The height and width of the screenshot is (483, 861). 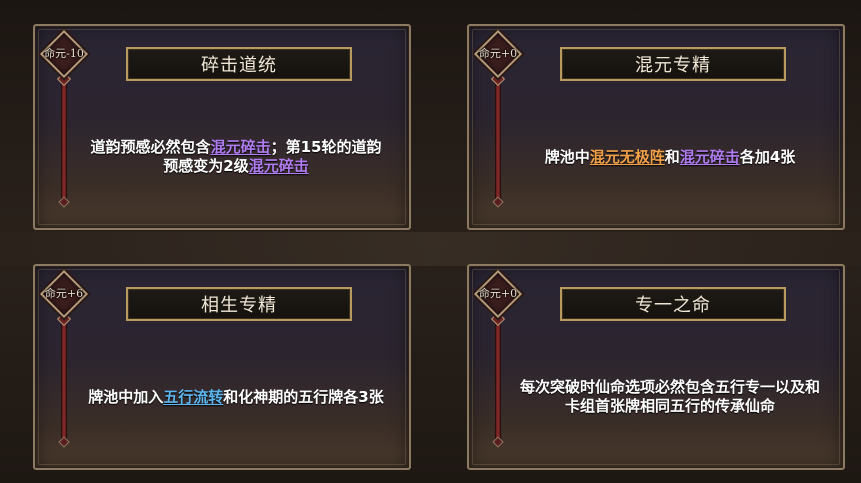 I want to click on desc-text: 每次突破时仙命选项必然包含五行专一以及和卡组首张牌相同五行的传承仙命, so click(x=669, y=396).